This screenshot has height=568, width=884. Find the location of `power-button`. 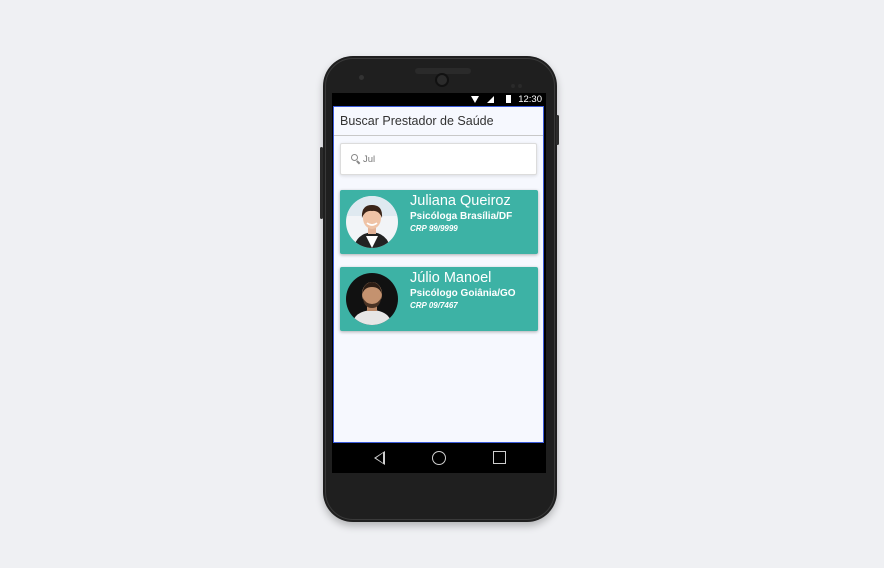

power-button is located at coordinates (557, 130).